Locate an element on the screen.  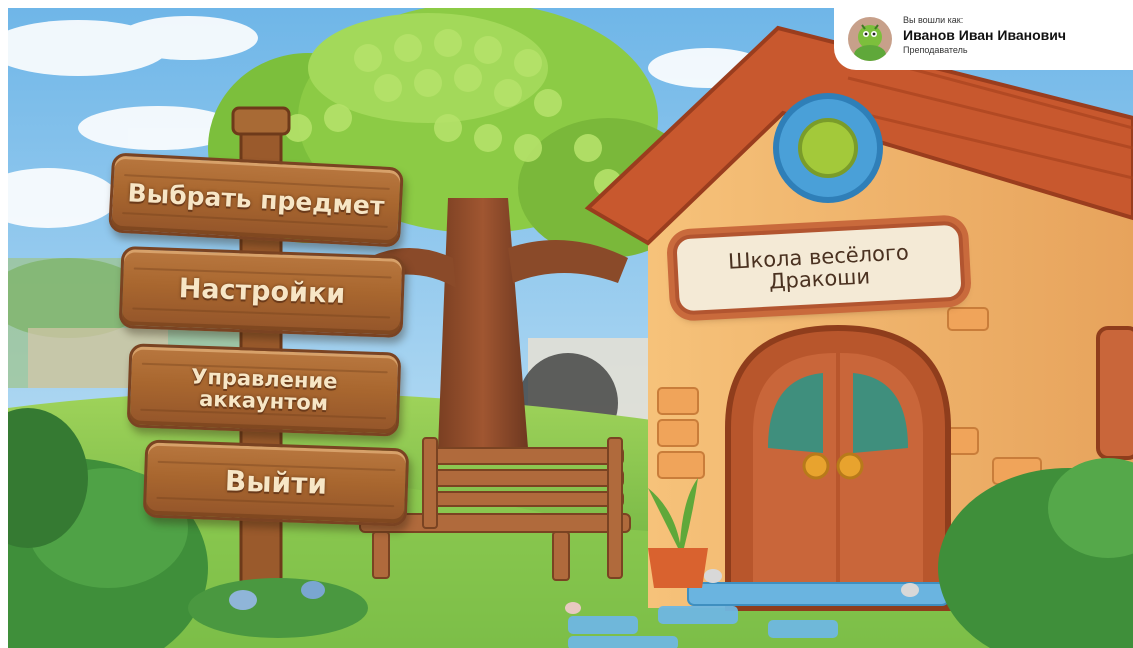
settings-button: Настройки is located at coordinates (262, 292).